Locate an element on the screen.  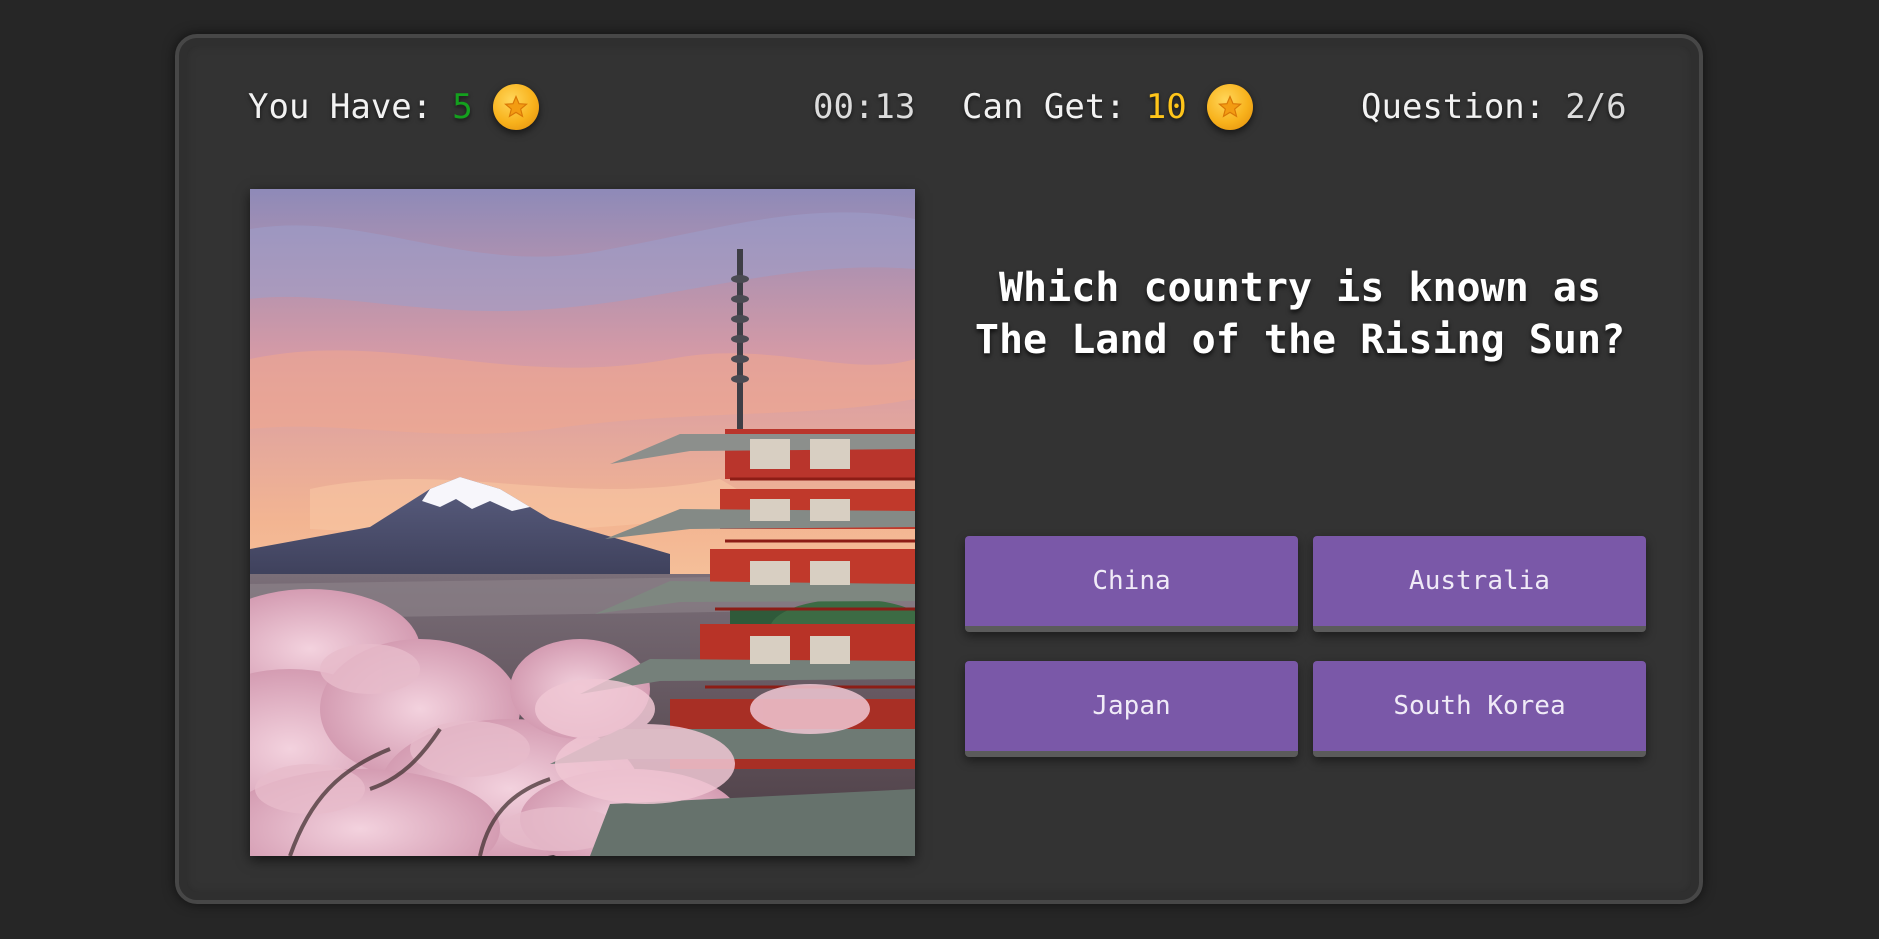
coins-reward-label: Can Get: is located at coordinates (1044, 107).